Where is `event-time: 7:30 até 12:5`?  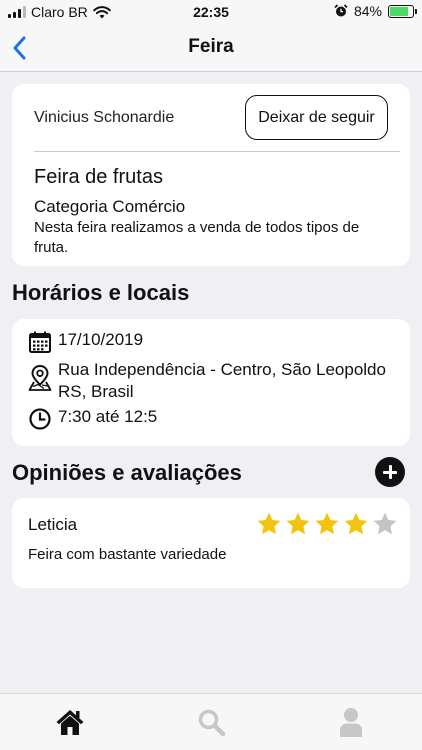
event-time: 7:30 até 12:5 is located at coordinates (108, 416).